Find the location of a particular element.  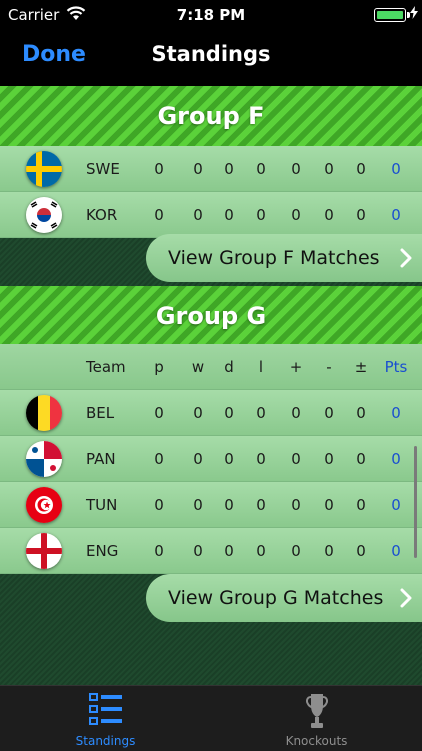

group-title: Group F is located at coordinates (211, 116).